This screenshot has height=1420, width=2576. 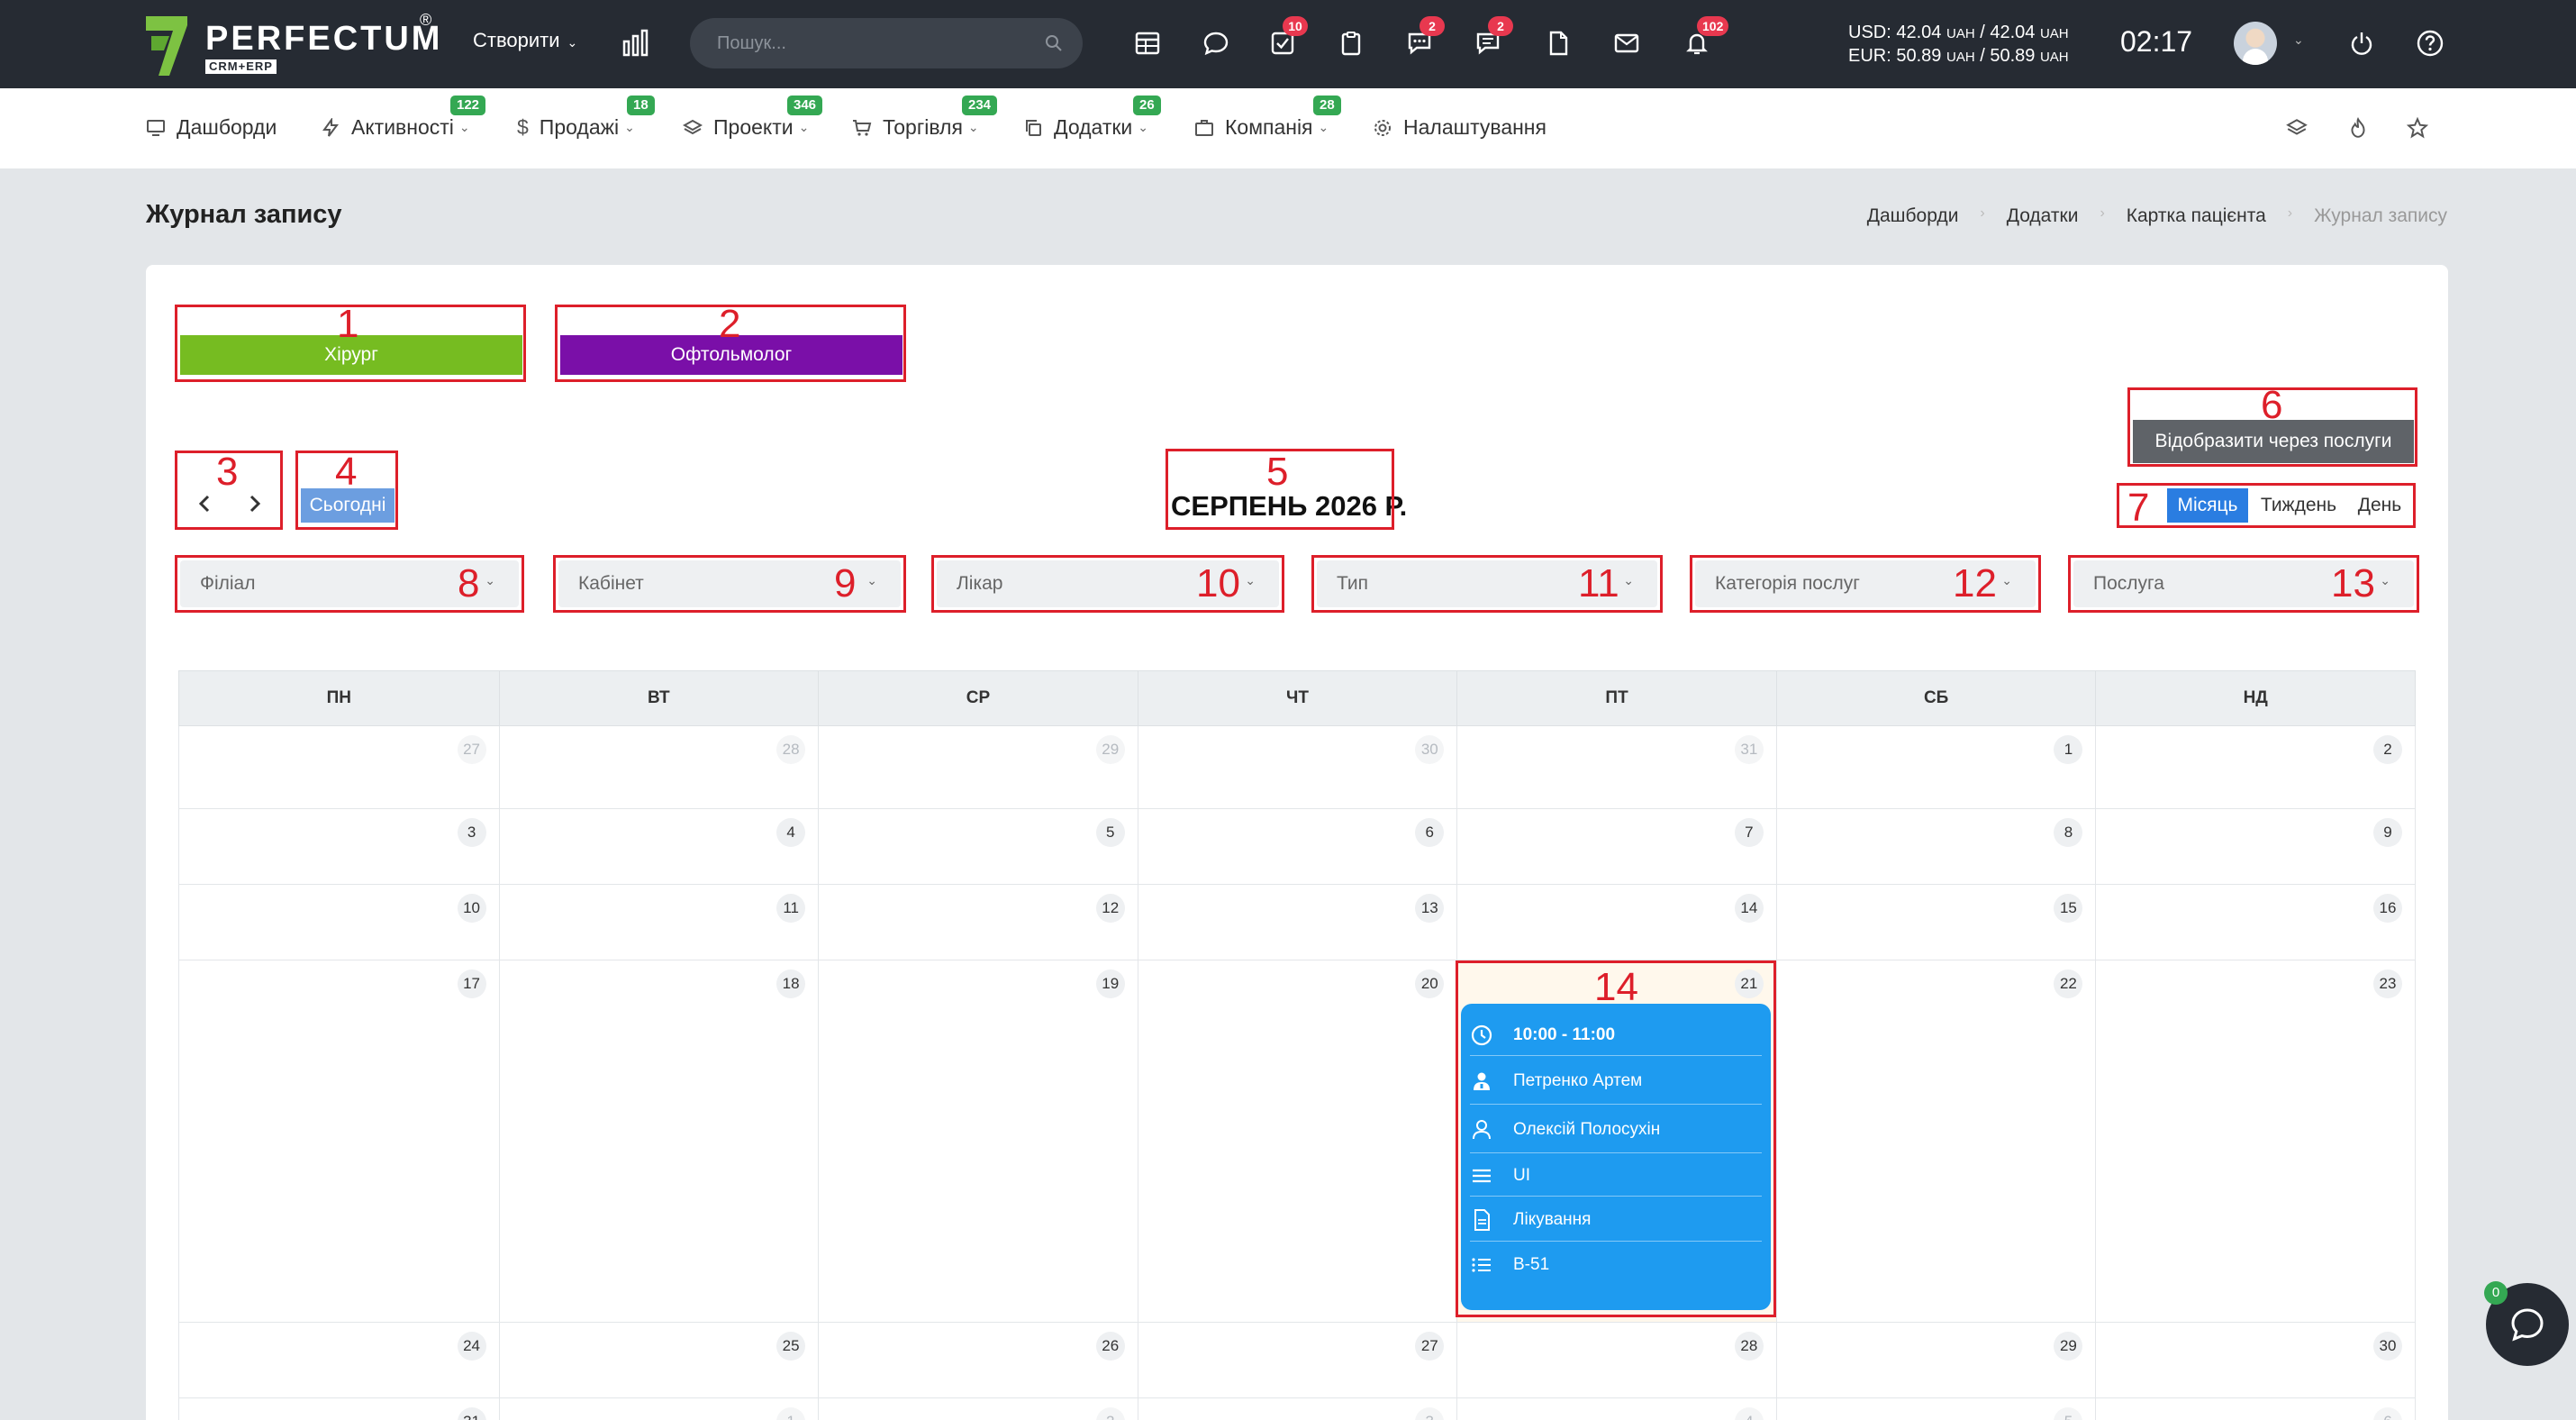 What do you see at coordinates (2255, 1141) in the screenshot?
I see `calendar-day-cell: 23` at bounding box center [2255, 1141].